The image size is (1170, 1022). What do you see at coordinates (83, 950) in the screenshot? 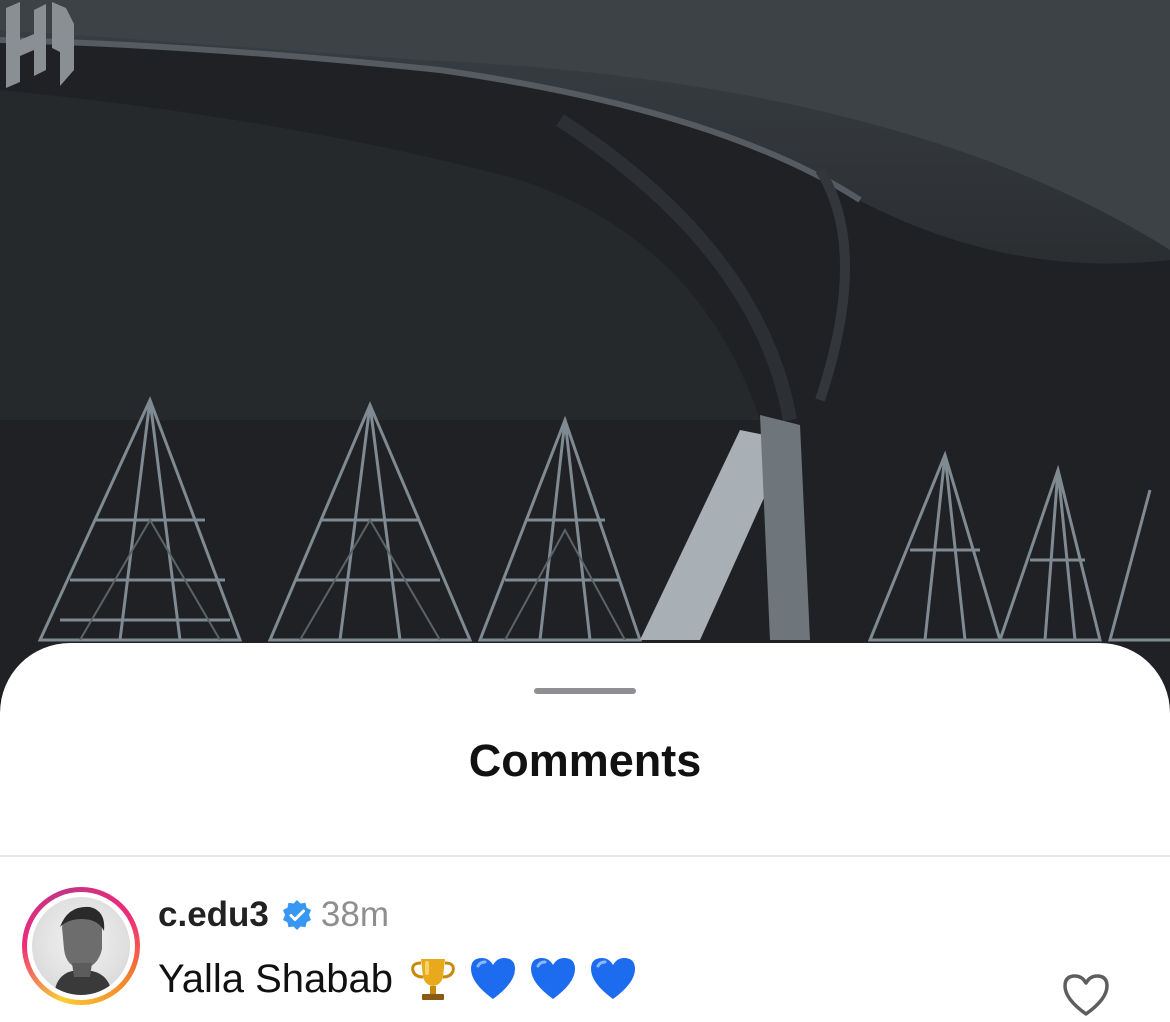
I see `avatar-portrait-icon` at bounding box center [83, 950].